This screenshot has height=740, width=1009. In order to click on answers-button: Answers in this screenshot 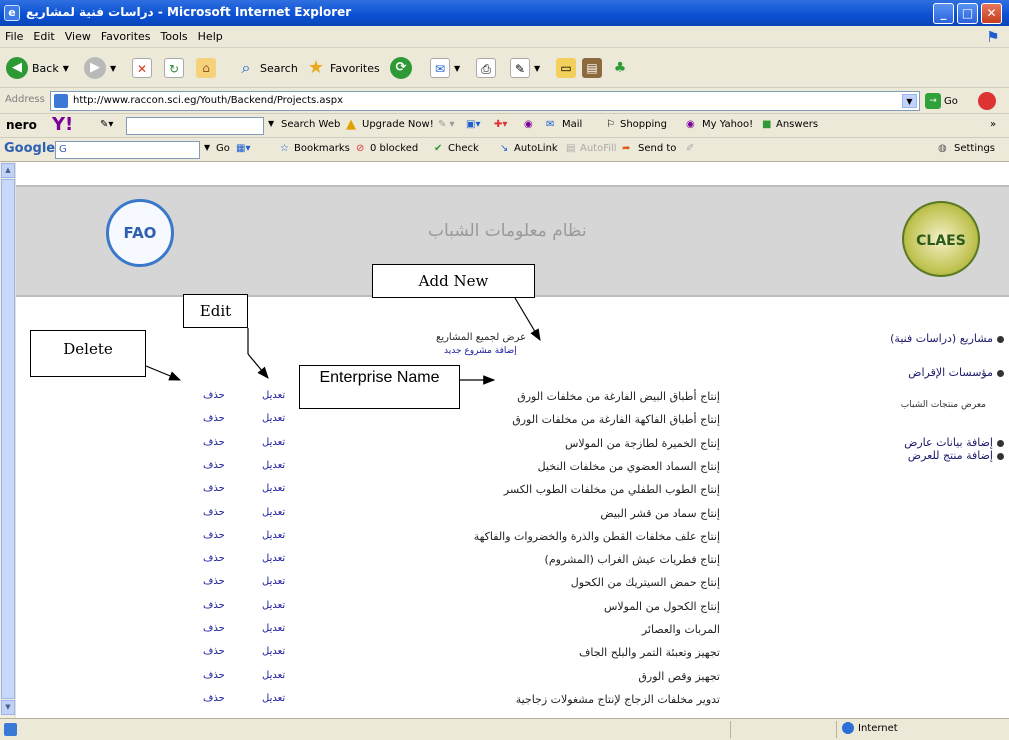, I will do `click(797, 124)`.